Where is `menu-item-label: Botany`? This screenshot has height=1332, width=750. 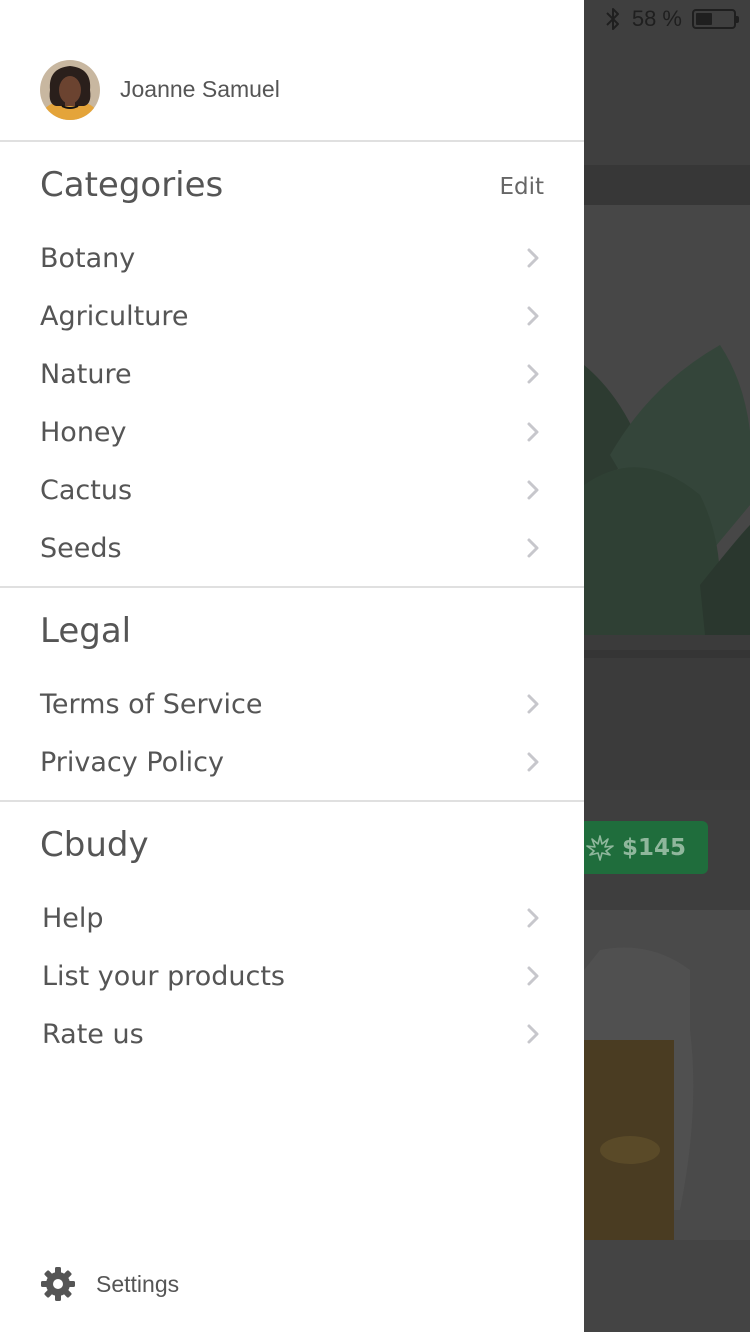
menu-item-label: Botany is located at coordinates (88, 258).